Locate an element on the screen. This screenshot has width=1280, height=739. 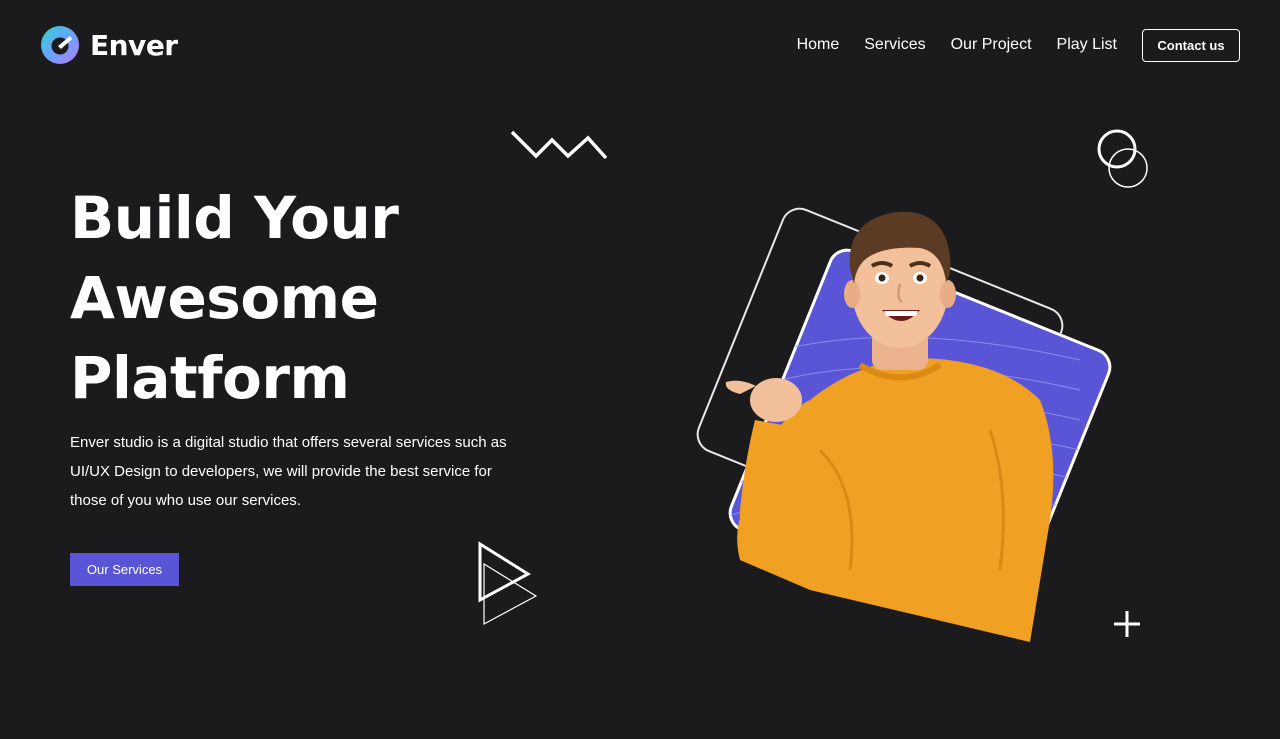
person-pointing is located at coordinates (889, 426).